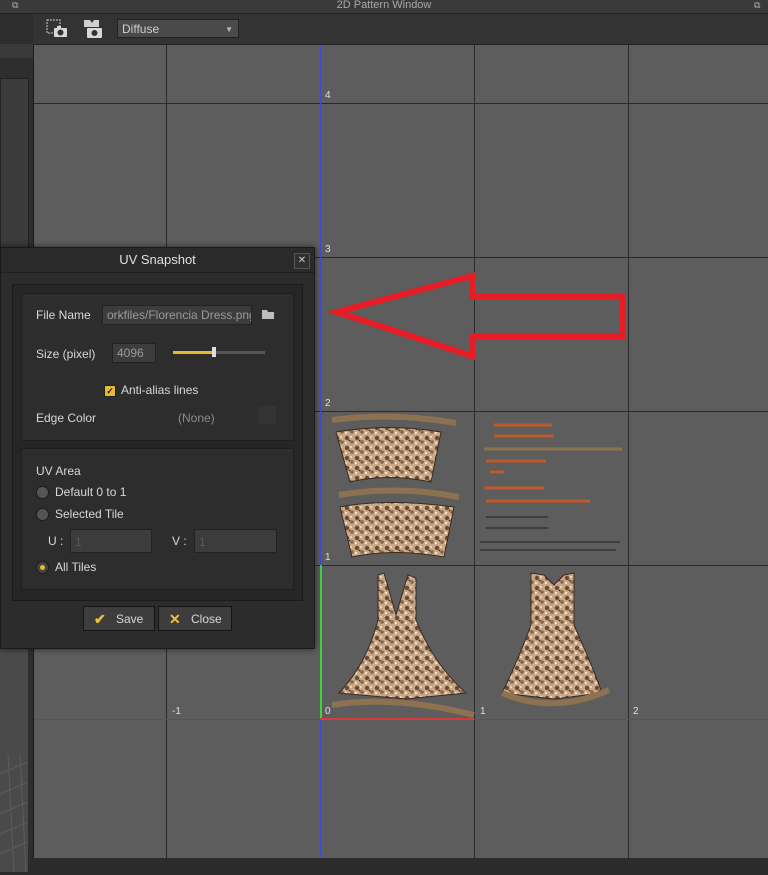  I want to click on left-panel-3d-view, so click(14, 758).